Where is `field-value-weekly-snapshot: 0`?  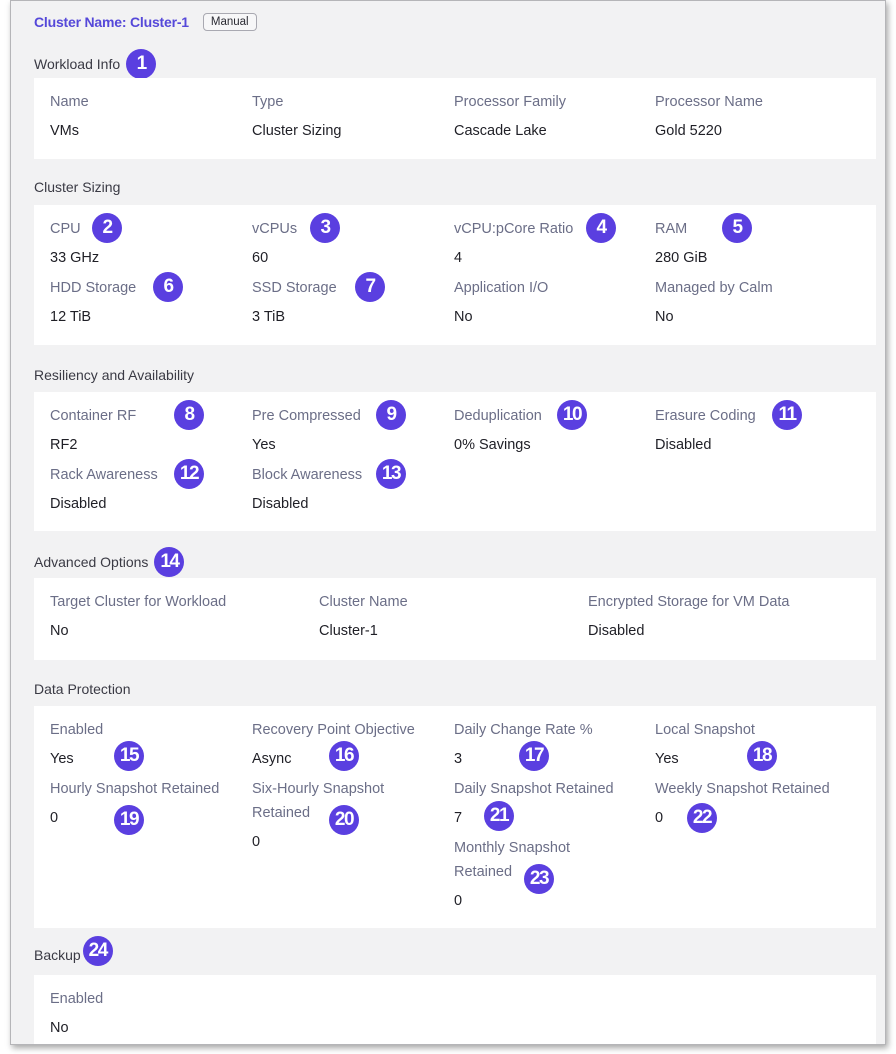 field-value-weekly-snapshot: 0 is located at coordinates (659, 818).